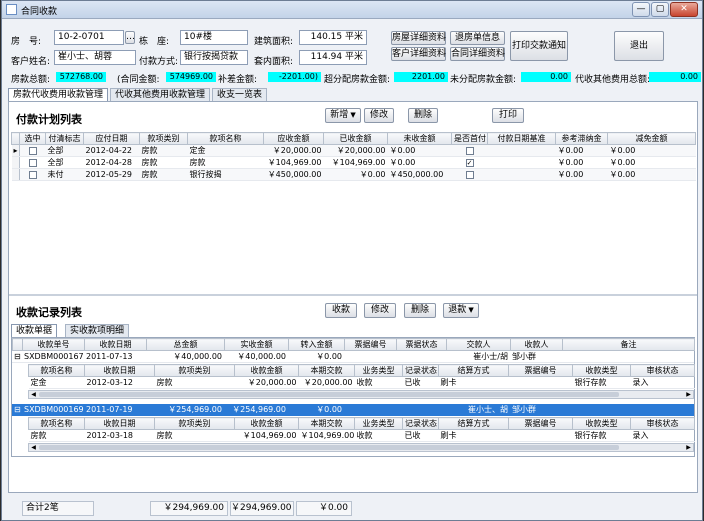 This screenshot has height=521, width=704. I want to click on col-header: 减免金额, so click(651, 138).